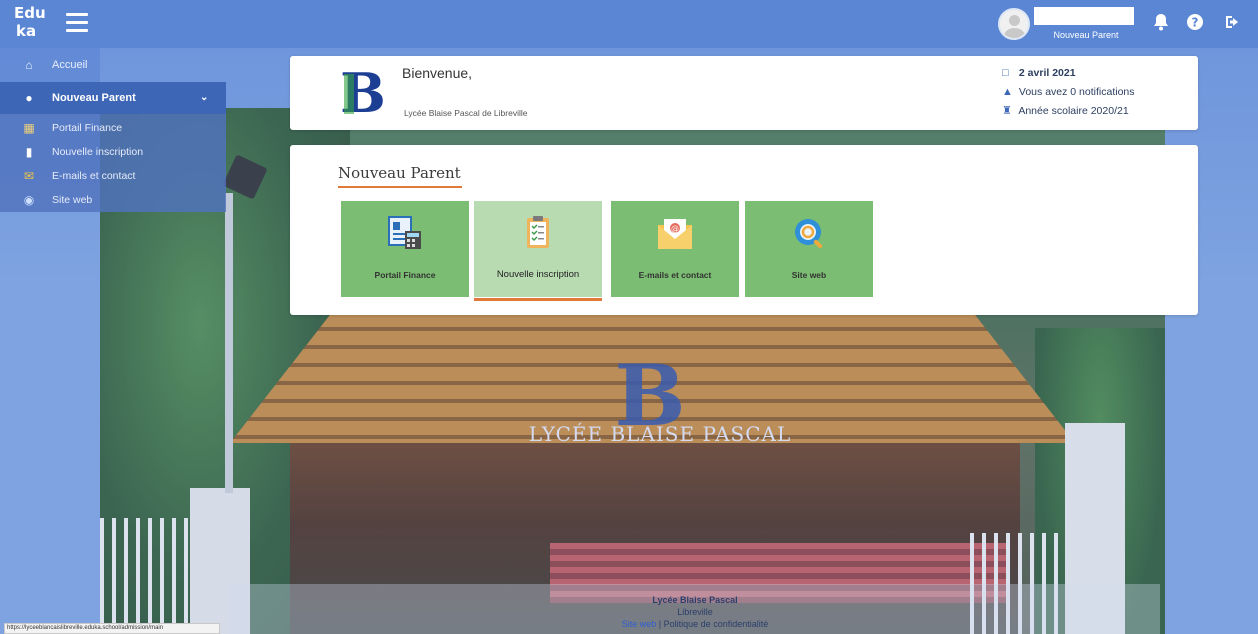  I want to click on user-role: Nouveau Parent, so click(1086, 35).